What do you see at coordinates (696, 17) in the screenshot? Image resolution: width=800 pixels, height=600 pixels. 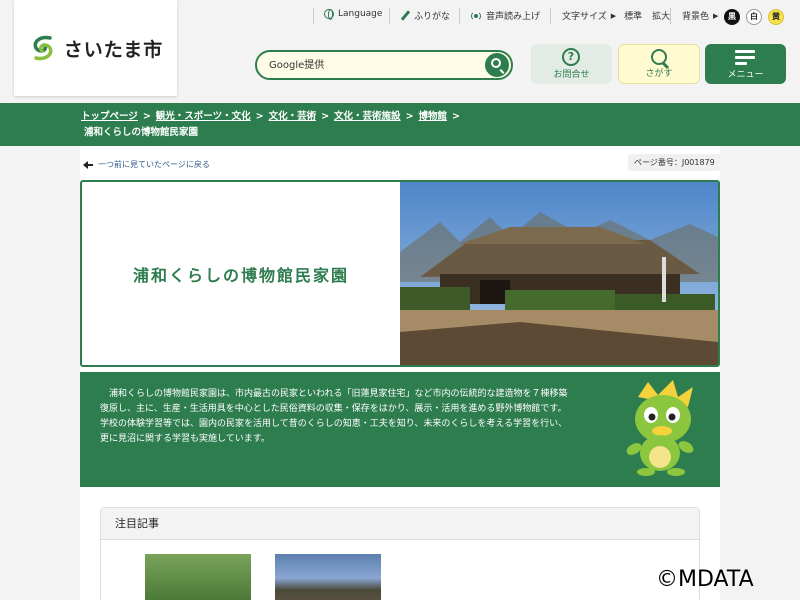 I see `bg-color-label: 背景色` at bounding box center [696, 17].